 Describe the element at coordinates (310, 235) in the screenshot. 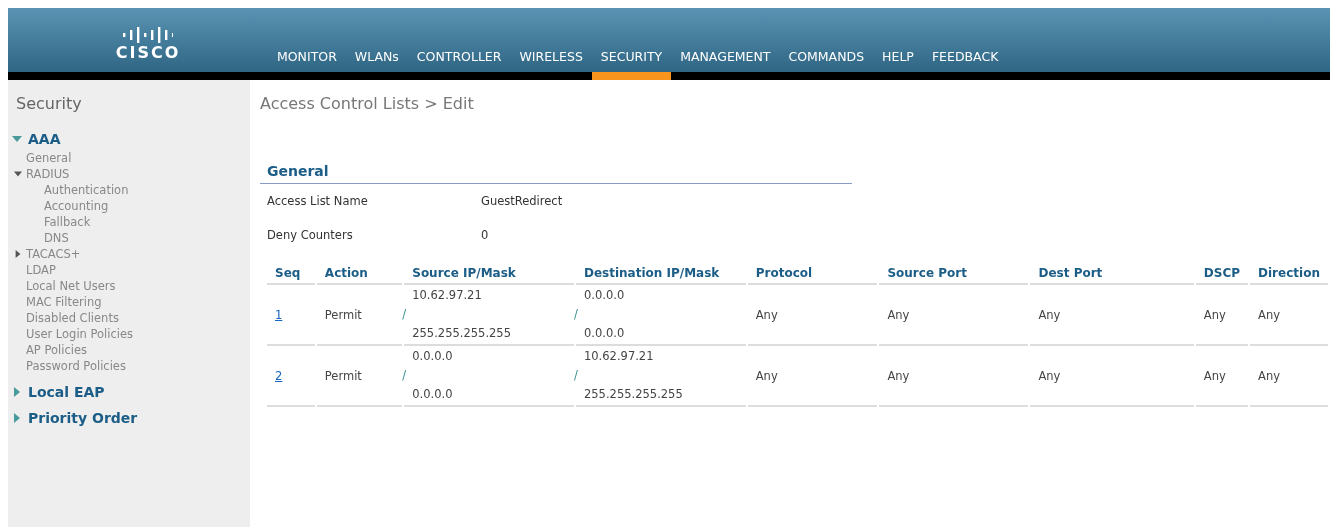

I see `field-label: Deny Counters` at that location.